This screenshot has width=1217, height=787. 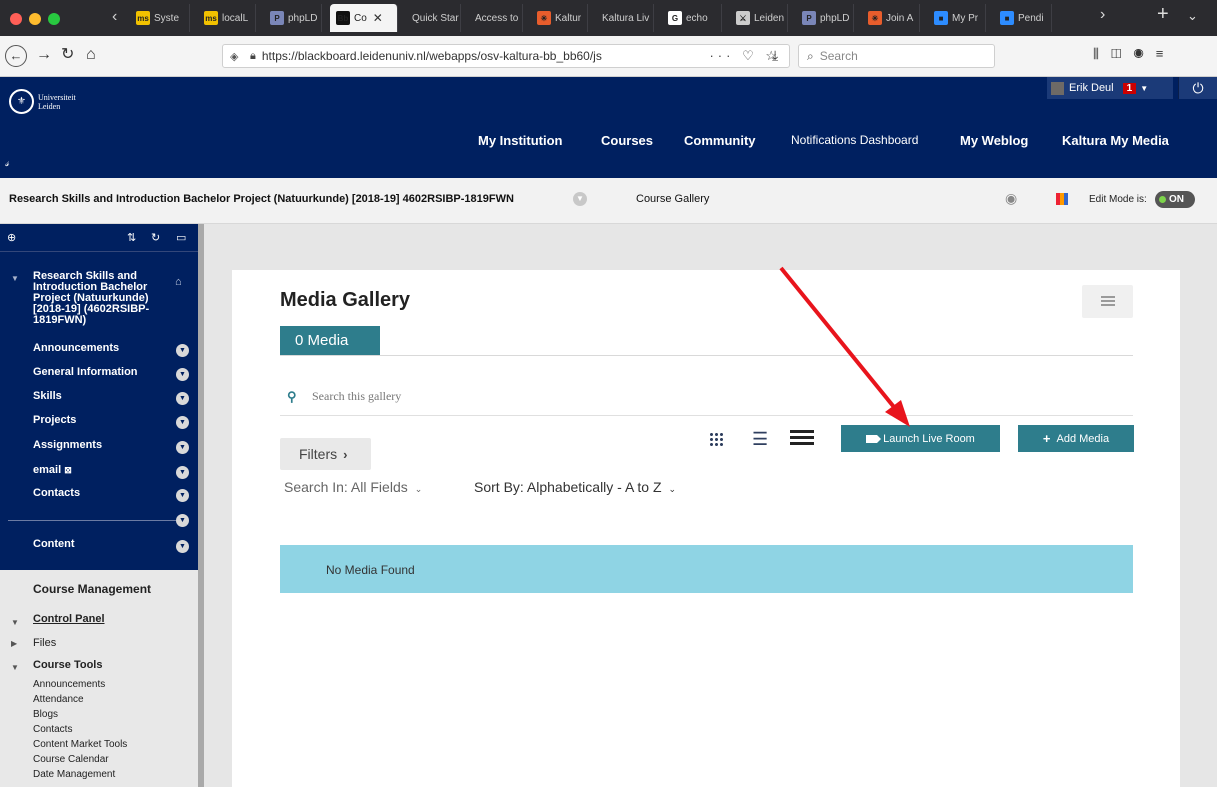 What do you see at coordinates (71, 759) in the screenshot?
I see `course-tool-link: Course Calendar` at bounding box center [71, 759].